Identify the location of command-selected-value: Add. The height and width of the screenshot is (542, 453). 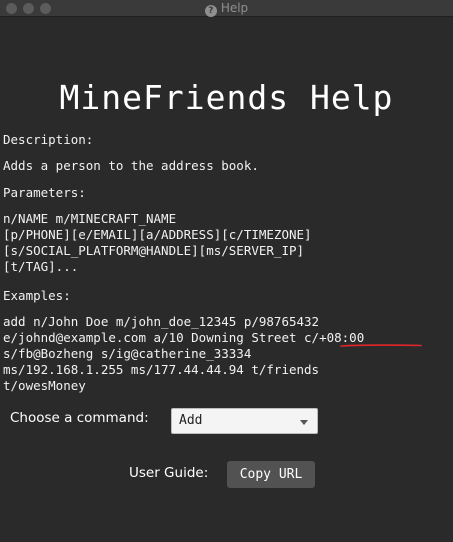
(191, 420).